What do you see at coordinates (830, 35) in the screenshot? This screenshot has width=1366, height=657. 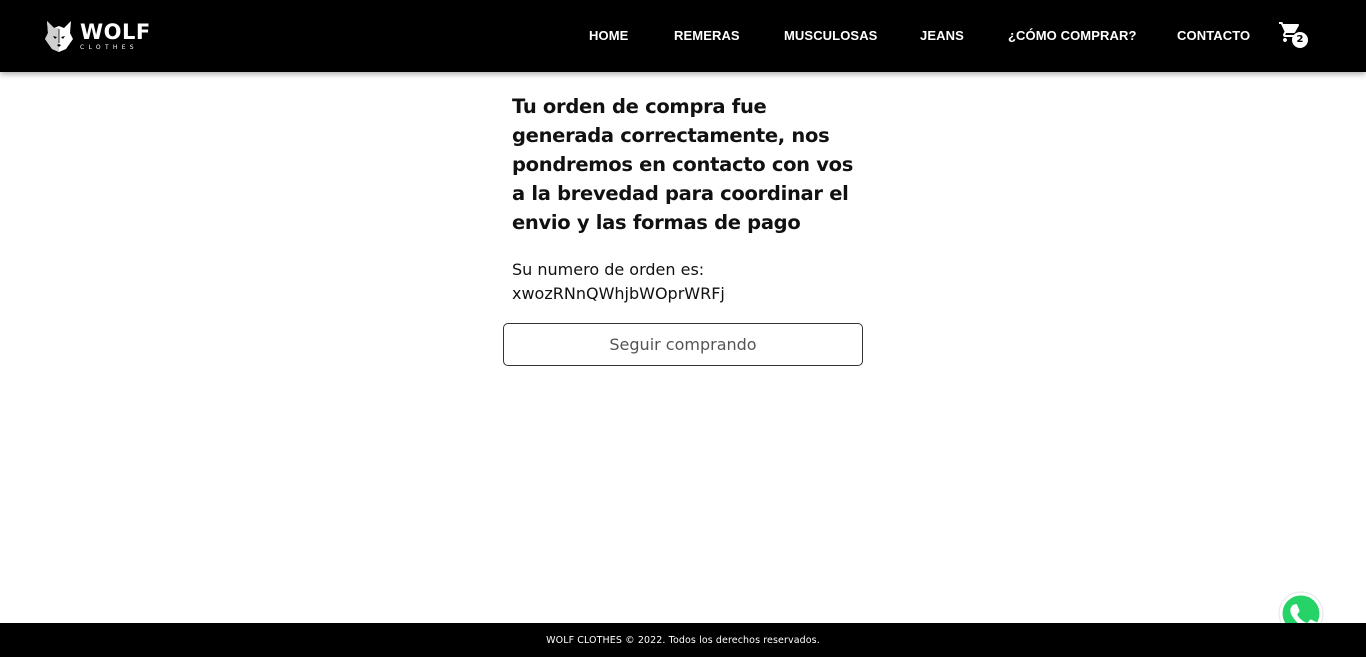 I see `nav-item-musculosas: MUSCULOSAS` at bounding box center [830, 35].